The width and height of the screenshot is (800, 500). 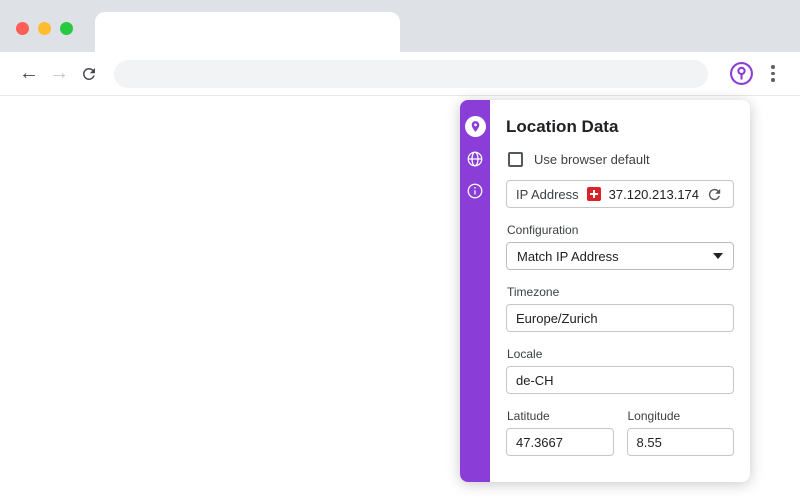 I want to click on switzerland-flag-icon, so click(x=593, y=194).